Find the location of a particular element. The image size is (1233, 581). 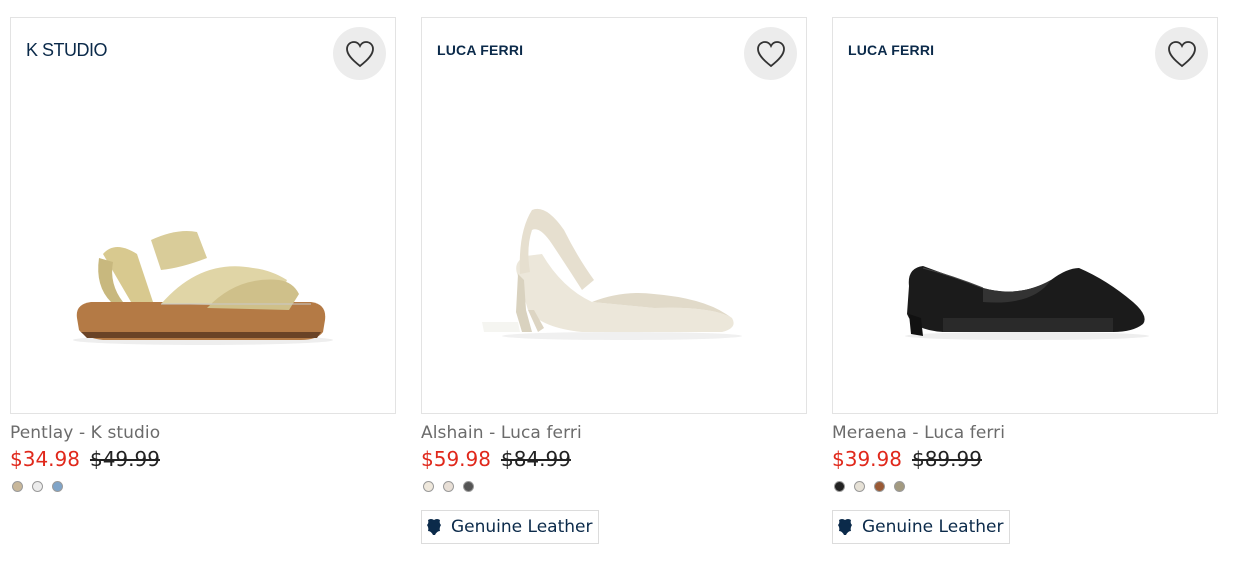

product-prices: $34.98 $49.99 is located at coordinates (203, 460).